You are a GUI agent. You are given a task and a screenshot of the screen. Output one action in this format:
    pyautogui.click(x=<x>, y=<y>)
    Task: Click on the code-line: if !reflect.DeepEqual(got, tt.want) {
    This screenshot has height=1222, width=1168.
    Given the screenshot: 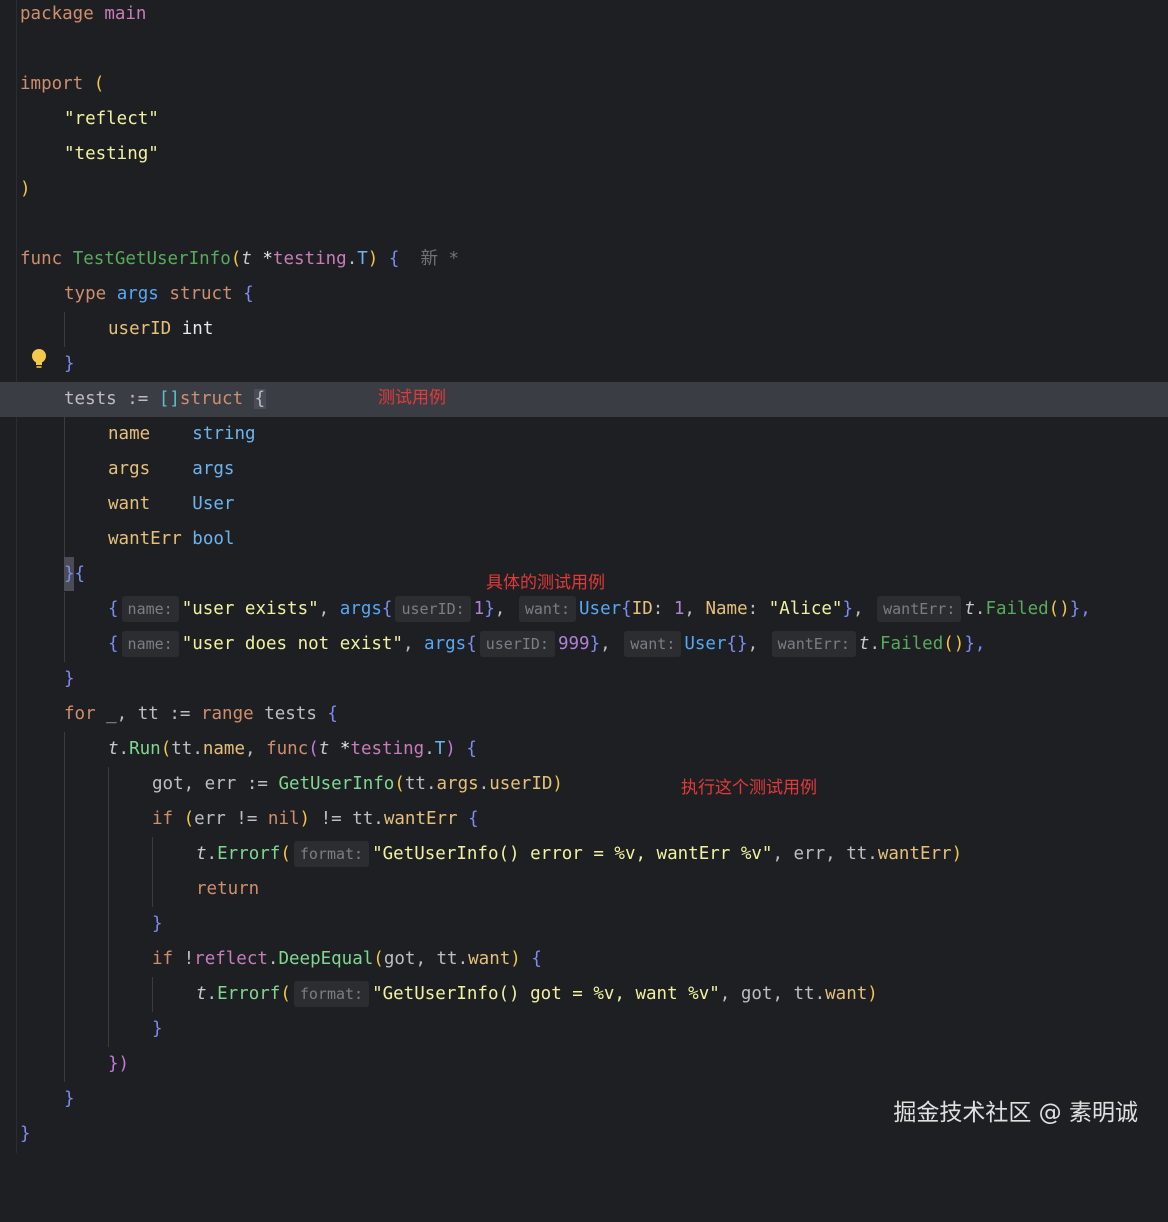 What is the action you would take?
    pyautogui.click(x=584, y=959)
    